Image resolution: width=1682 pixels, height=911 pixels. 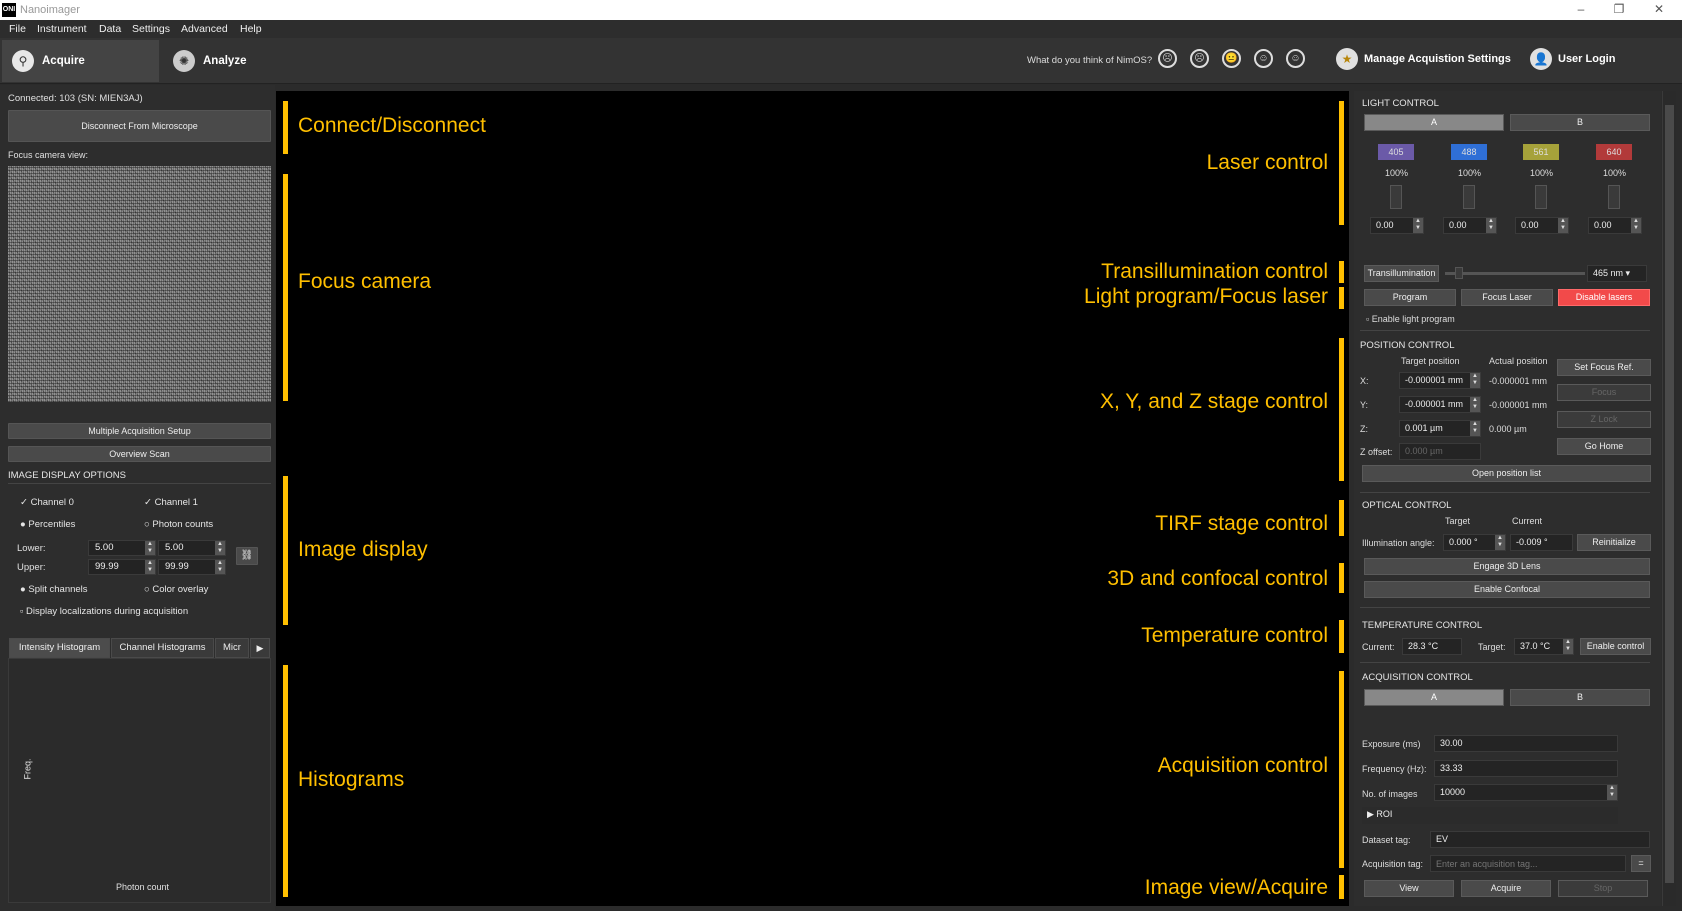 What do you see at coordinates (1440, 451) in the screenshot?
I see `z-offset-input: 0.000 µm` at bounding box center [1440, 451].